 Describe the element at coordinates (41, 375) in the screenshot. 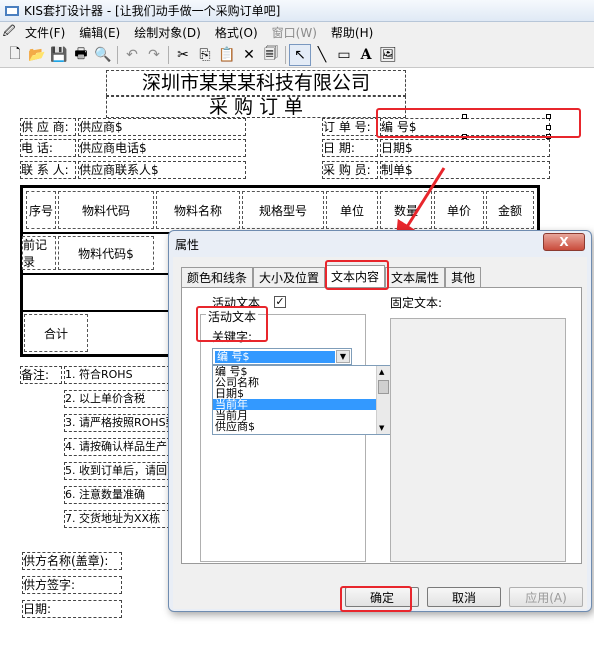

I see `remarks-label: 备注:` at that location.